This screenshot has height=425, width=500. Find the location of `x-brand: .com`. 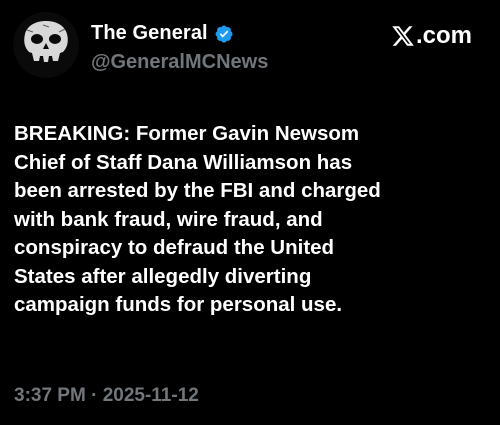

x-brand: .com is located at coordinates (431, 36).